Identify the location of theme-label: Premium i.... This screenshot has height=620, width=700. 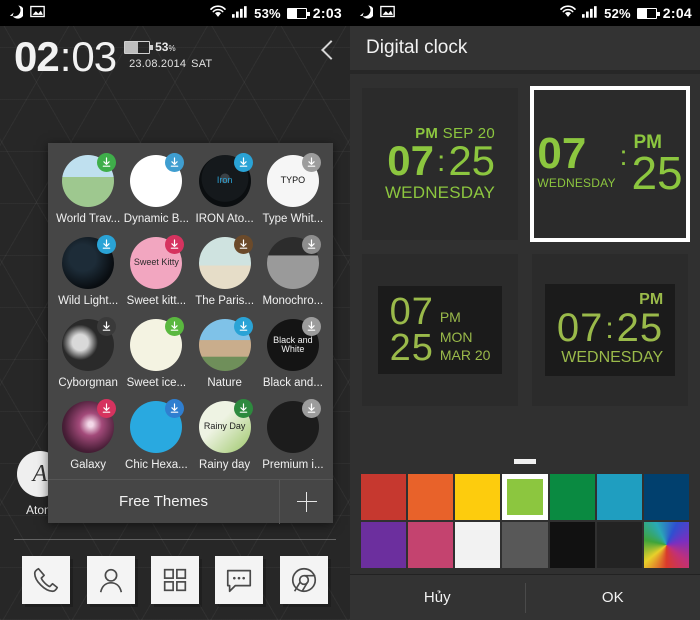
(293, 465).